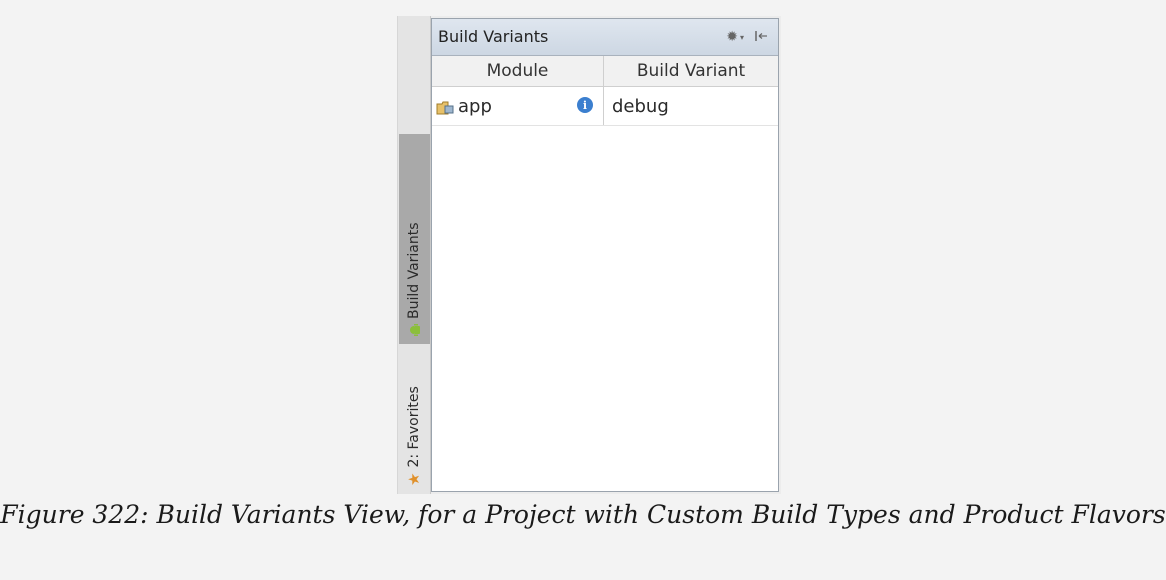  Describe the element at coordinates (761, 37) in the screenshot. I see `hide-panel-icon` at that location.